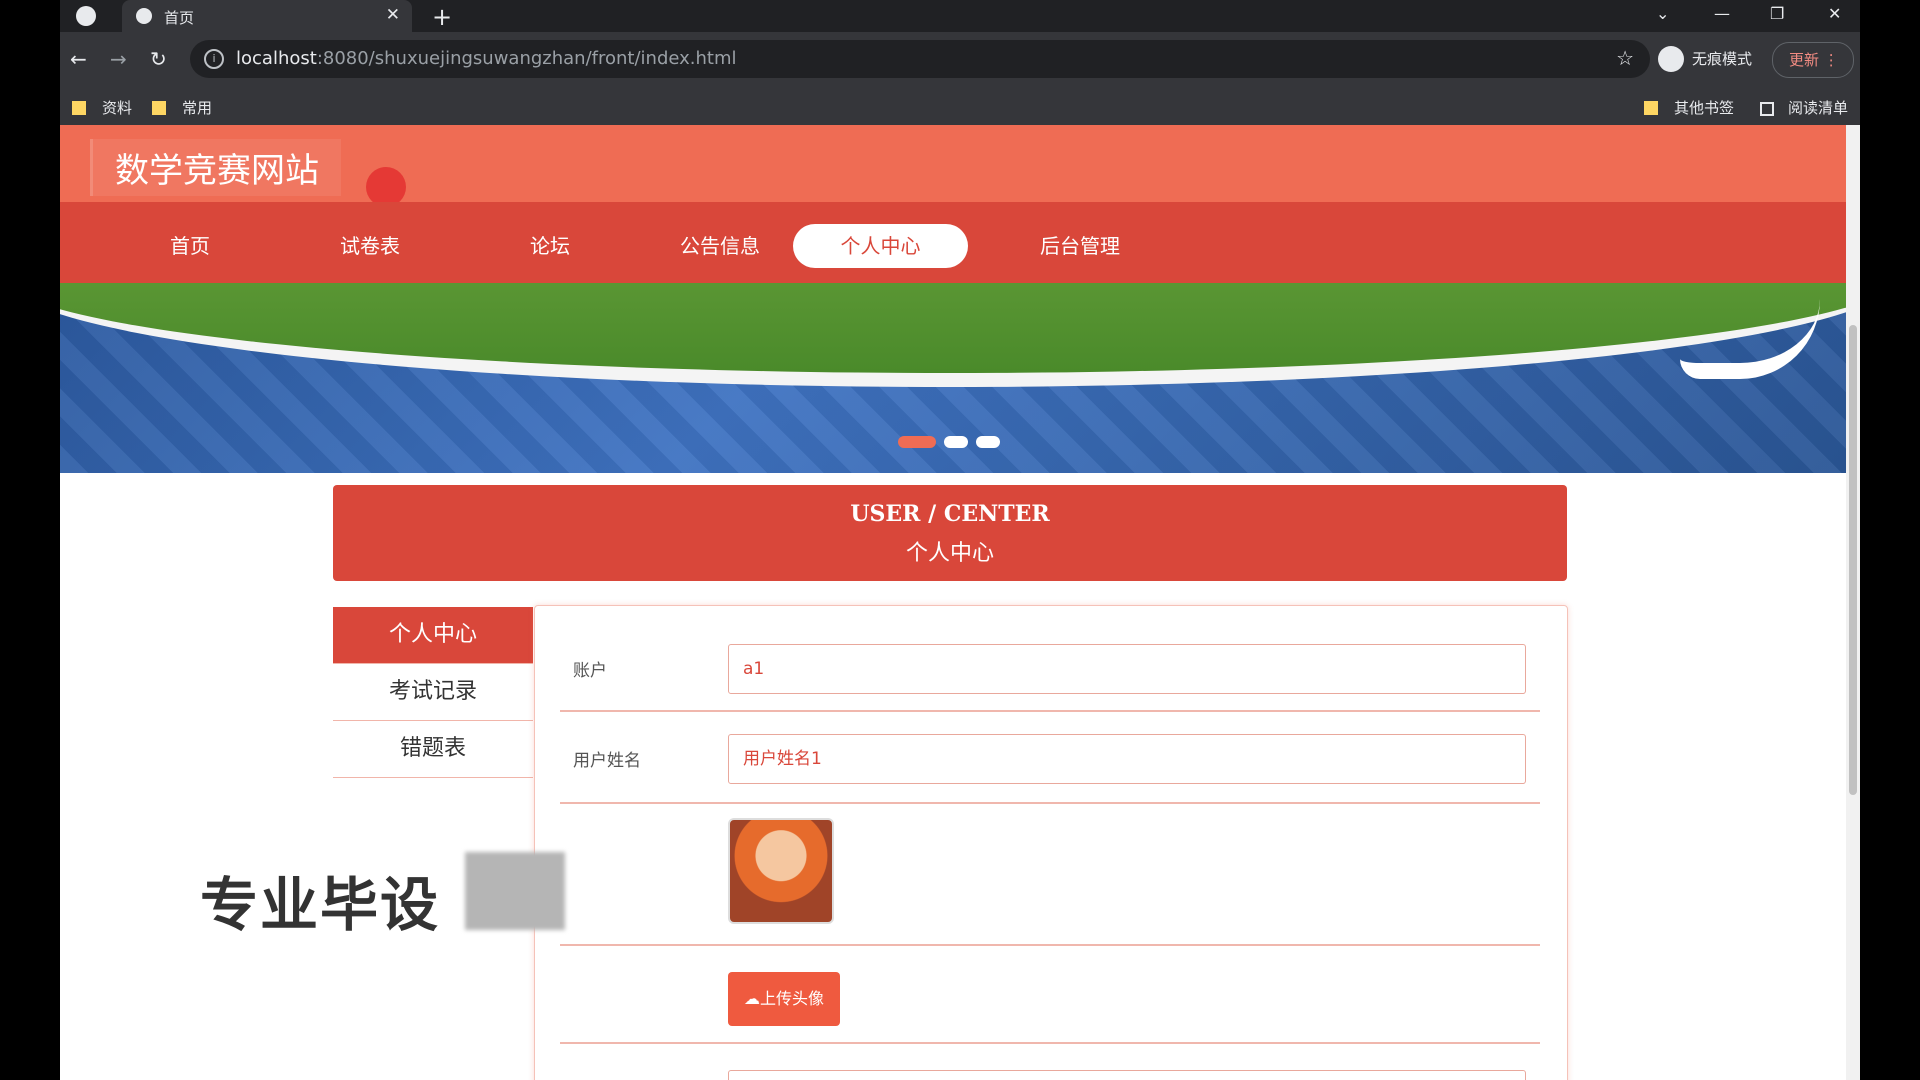 The height and width of the screenshot is (1080, 1920). I want to click on forward-icon: →, so click(118, 59).